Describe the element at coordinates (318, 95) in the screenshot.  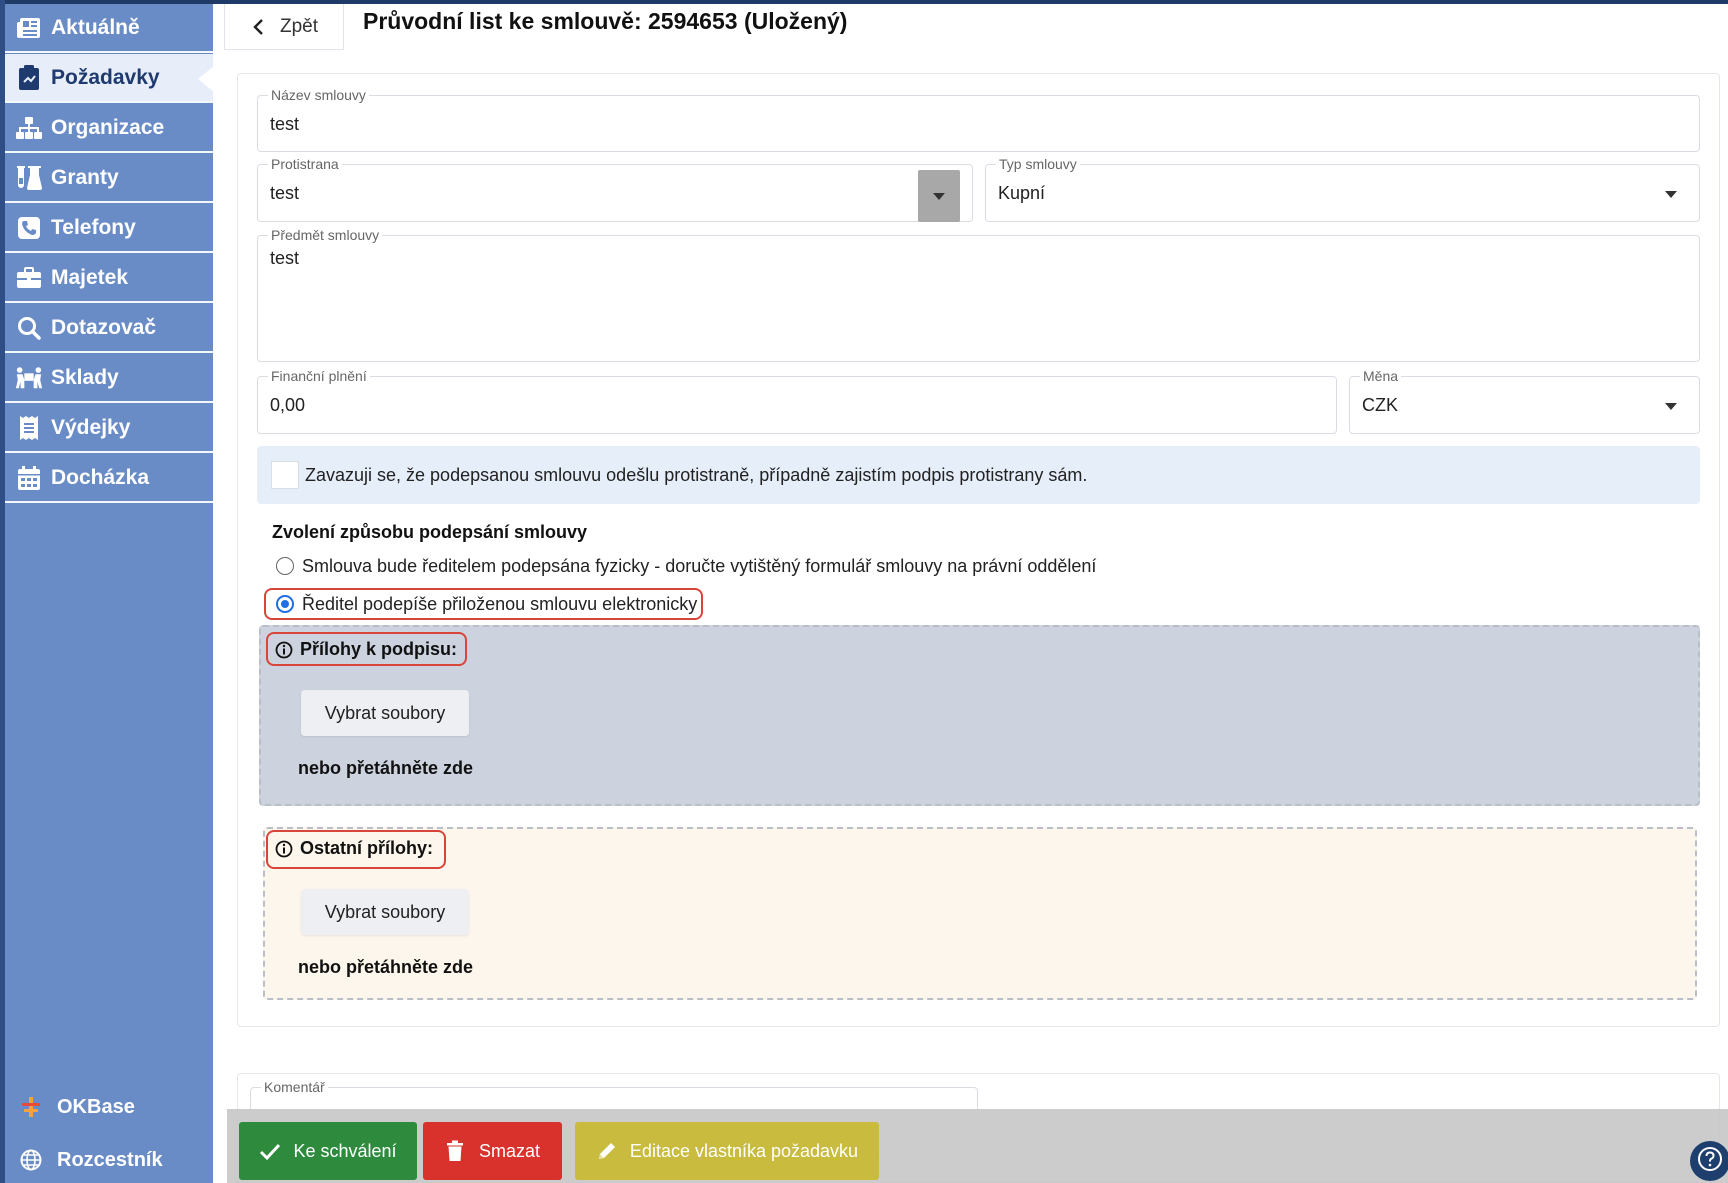
I see `field-label: Název smlouvy` at that location.